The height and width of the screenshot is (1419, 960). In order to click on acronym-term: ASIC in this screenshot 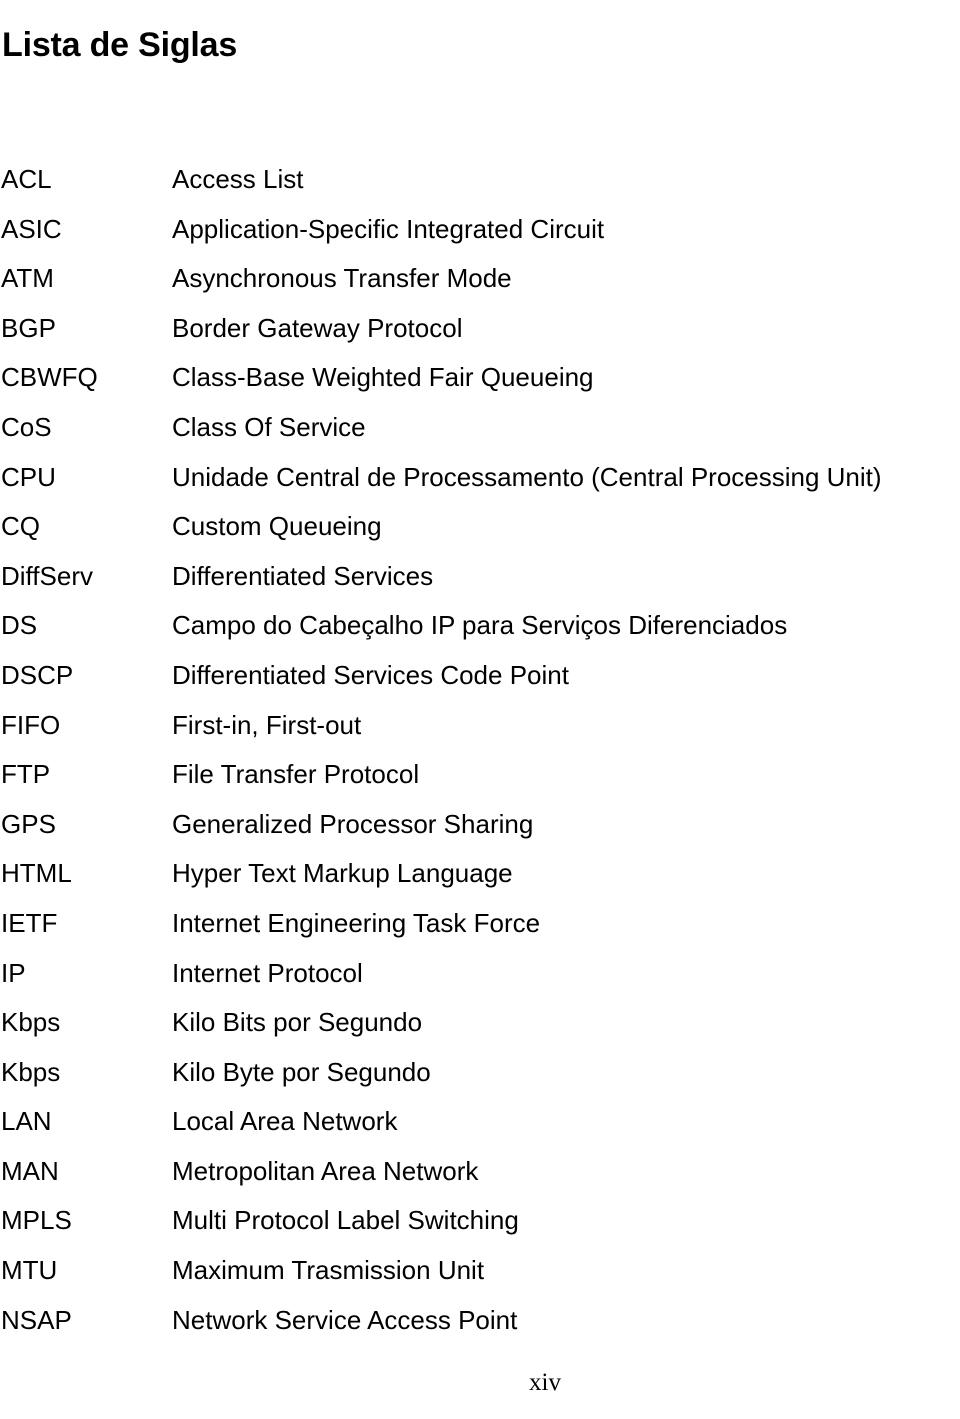, I will do `click(31, 228)`.